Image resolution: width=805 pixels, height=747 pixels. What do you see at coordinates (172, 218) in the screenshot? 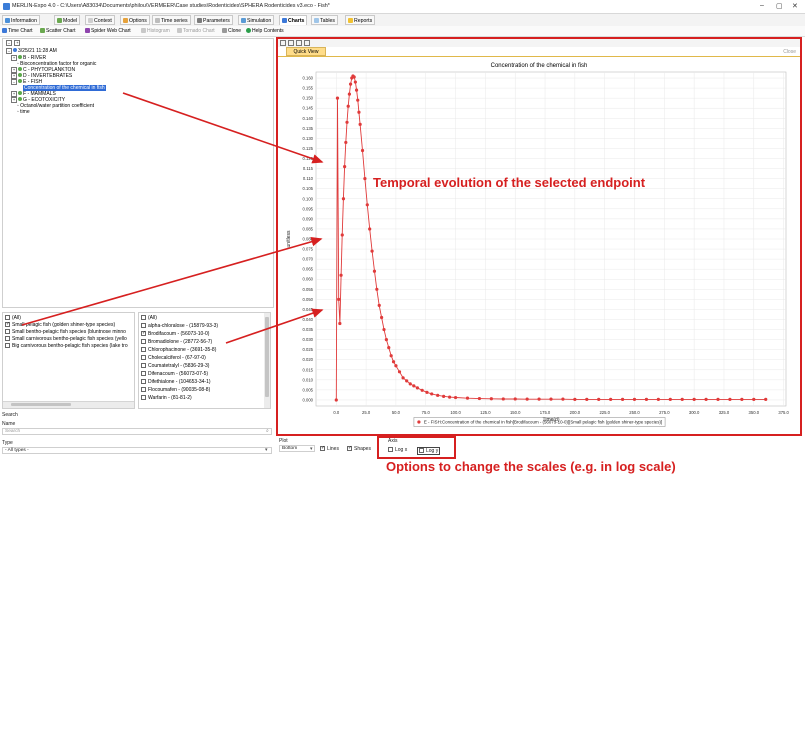
I see `annotation-arrows` at bounding box center [172, 218].